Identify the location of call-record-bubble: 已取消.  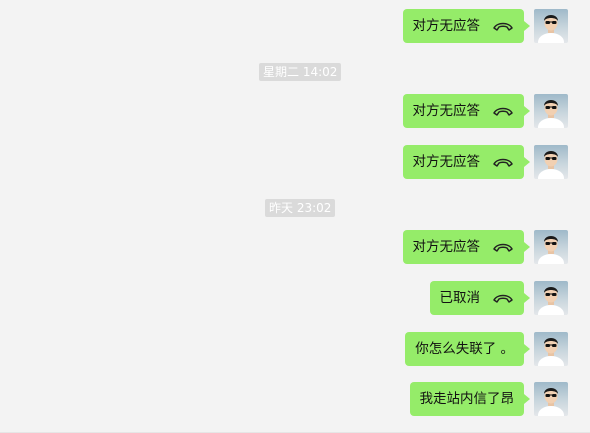
(479, 298).